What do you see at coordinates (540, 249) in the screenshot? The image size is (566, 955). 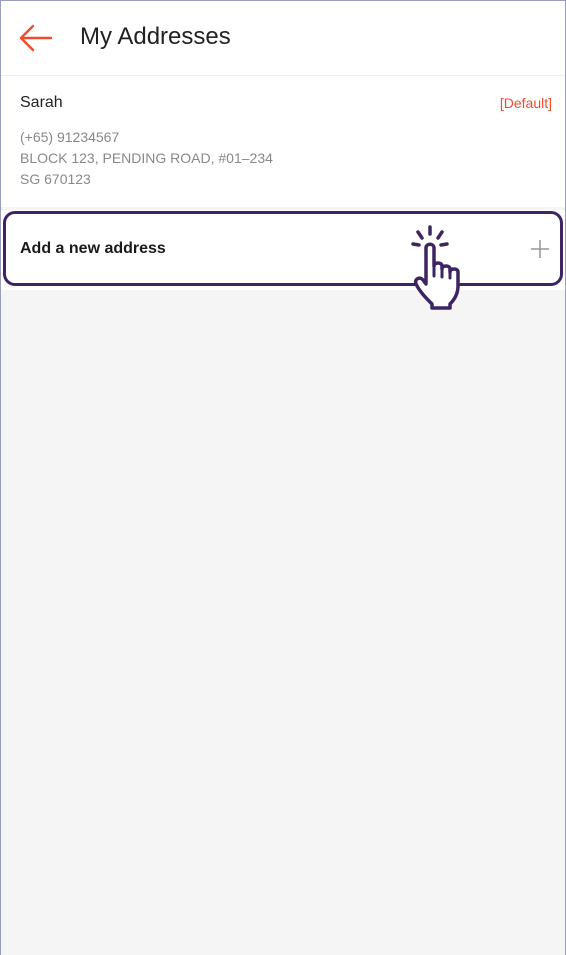 I see `plus-icon` at bounding box center [540, 249].